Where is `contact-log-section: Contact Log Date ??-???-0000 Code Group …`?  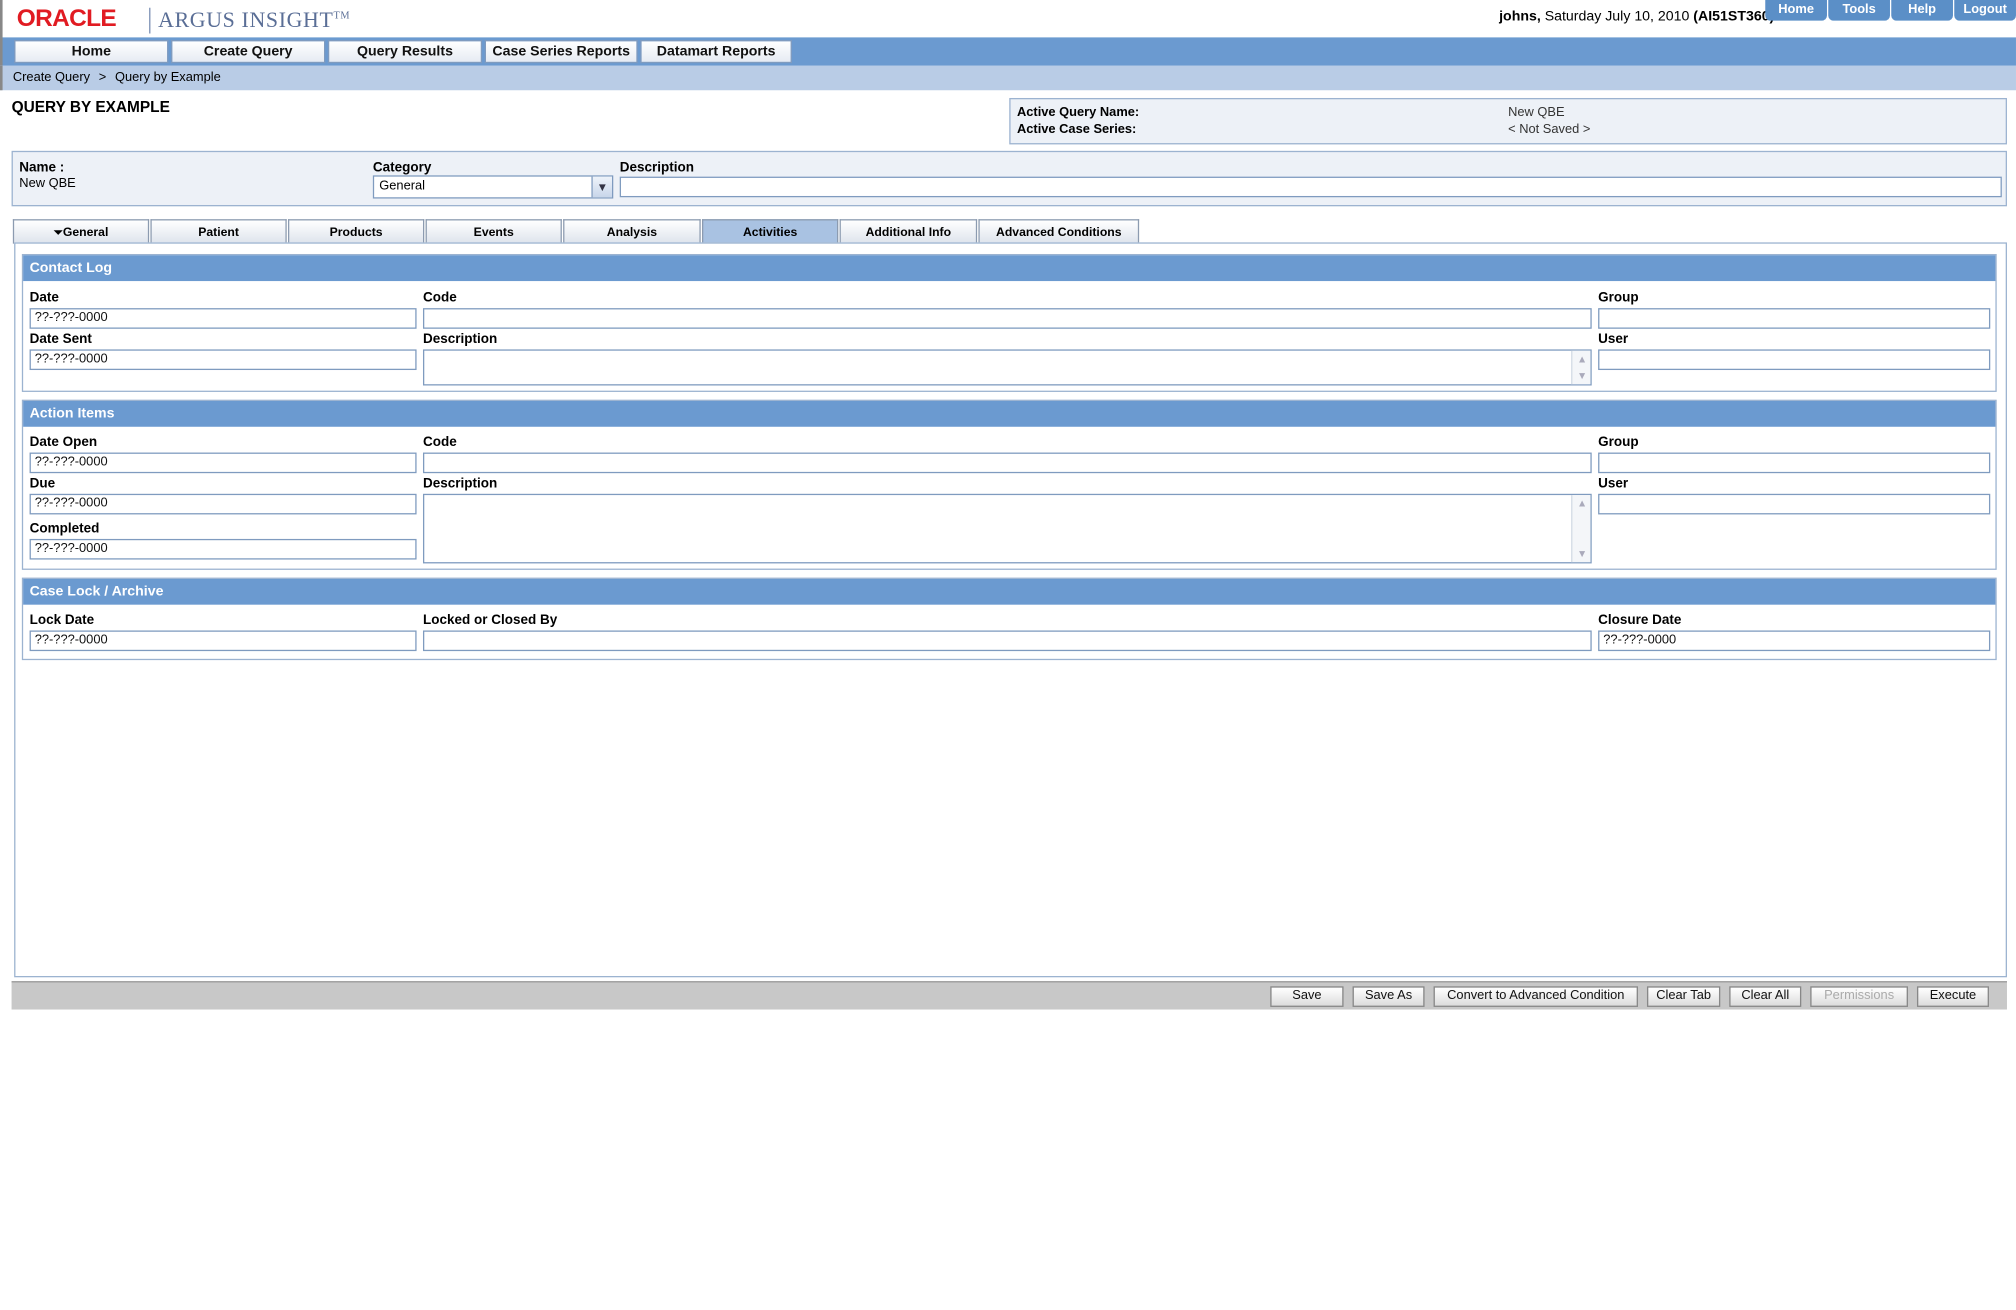
contact-log-section: Contact Log Date ??-???-0000 Code Group … is located at coordinates (1009, 322).